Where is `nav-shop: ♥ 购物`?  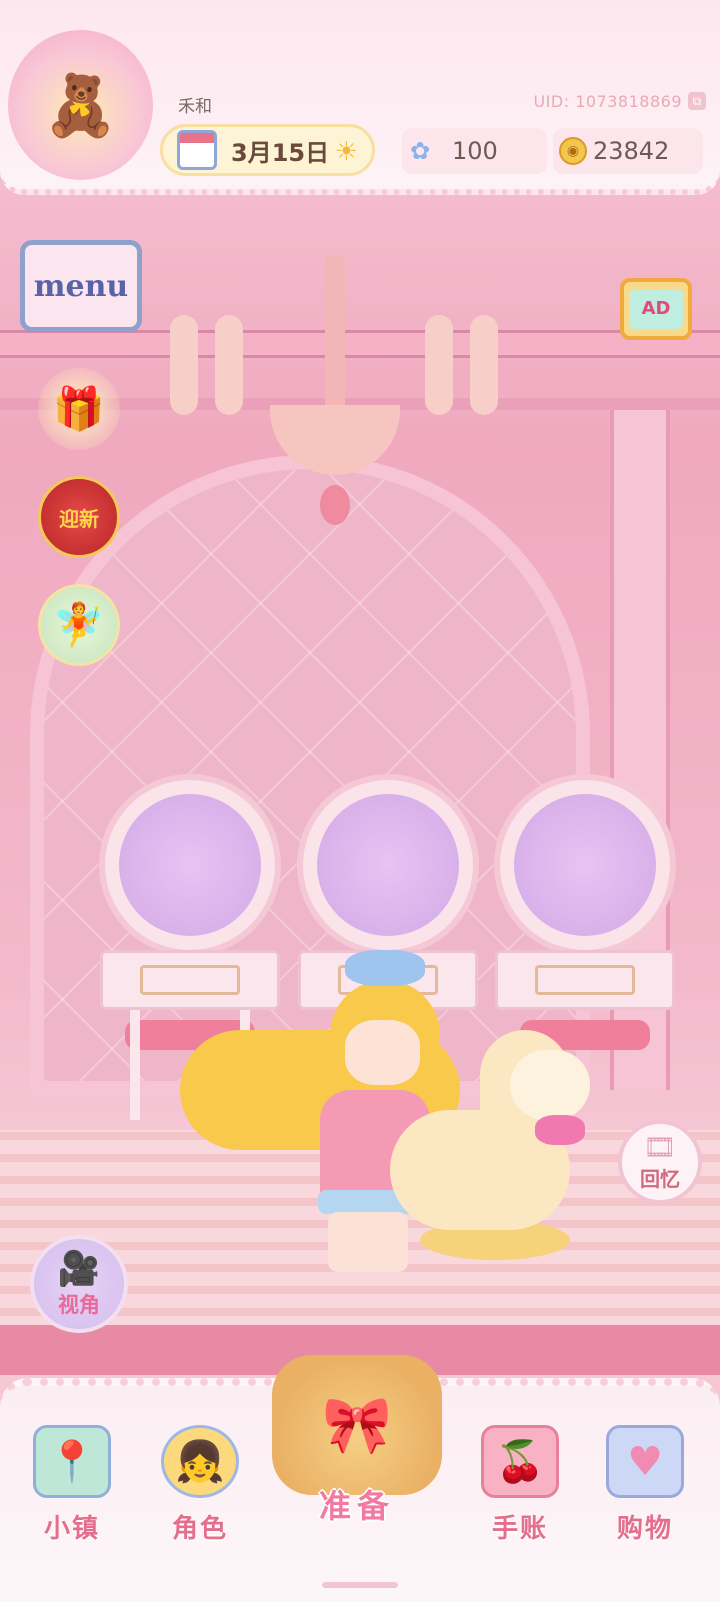
nav-shop: ♥ 购物 is located at coordinates (645, 1485).